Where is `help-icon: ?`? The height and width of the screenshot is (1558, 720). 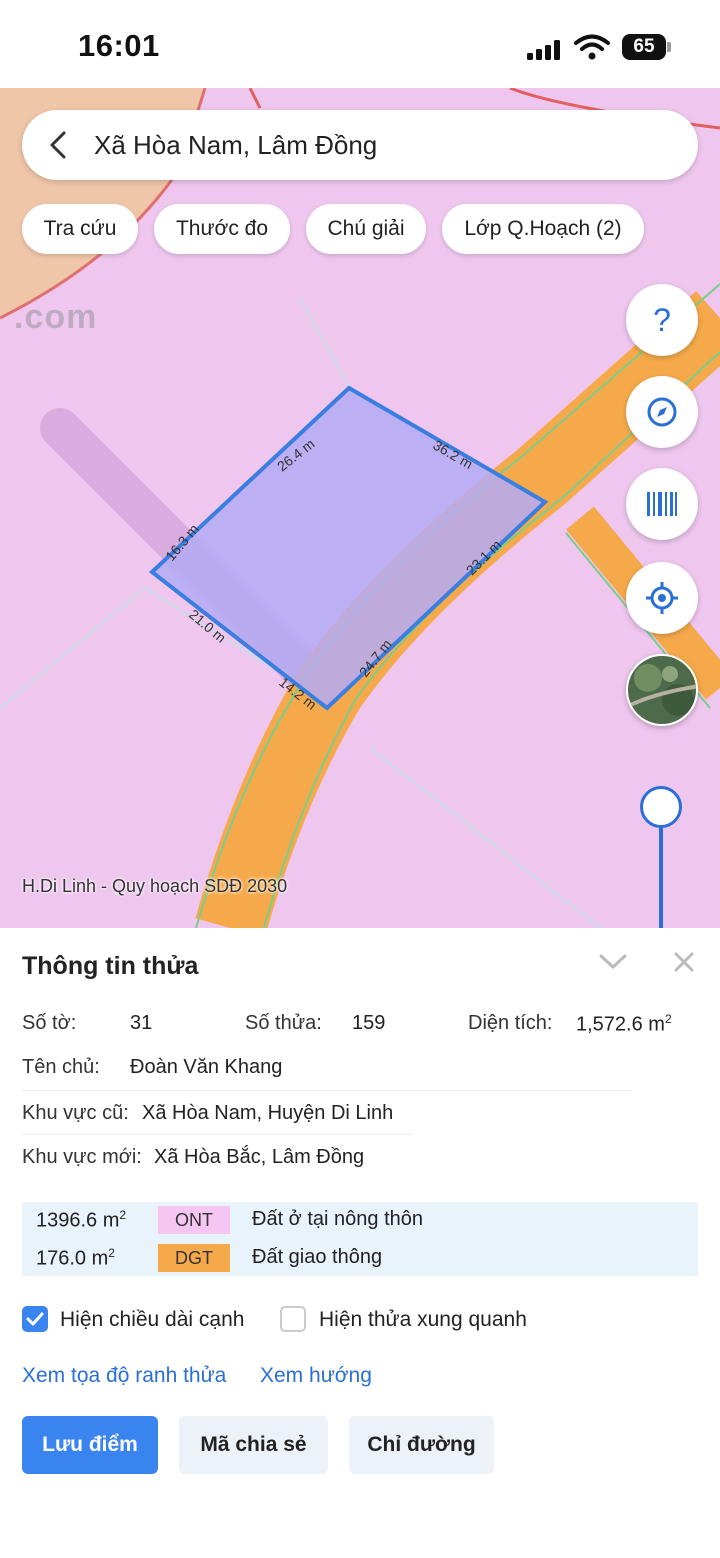 help-icon: ? is located at coordinates (662, 320).